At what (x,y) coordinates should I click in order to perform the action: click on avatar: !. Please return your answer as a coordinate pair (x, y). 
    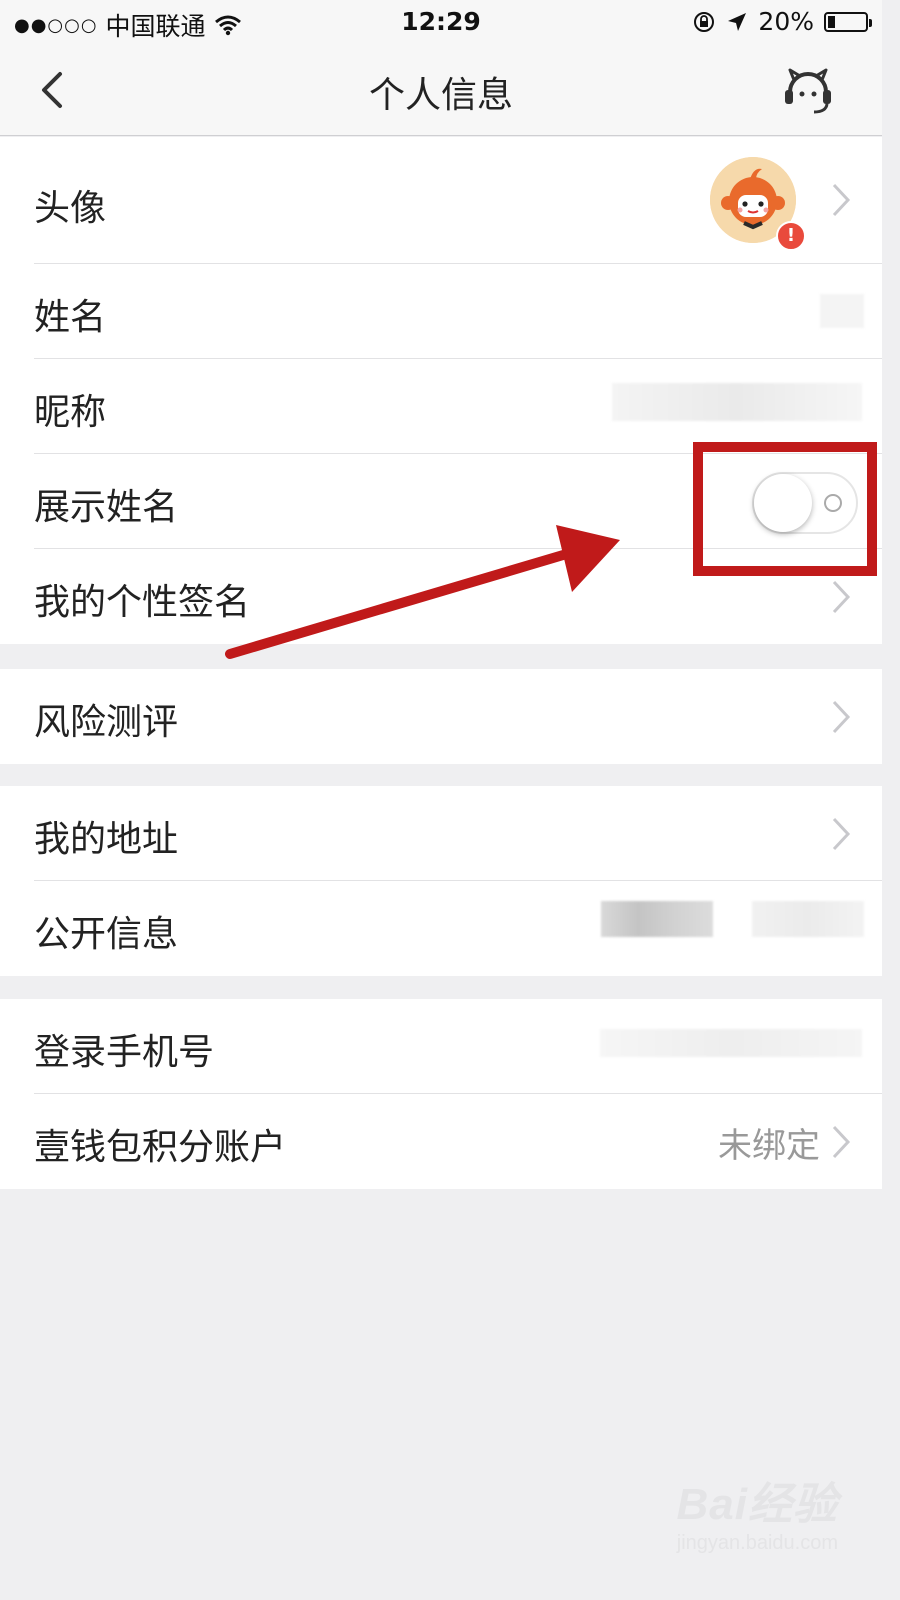
    Looking at the image, I should click on (758, 204).